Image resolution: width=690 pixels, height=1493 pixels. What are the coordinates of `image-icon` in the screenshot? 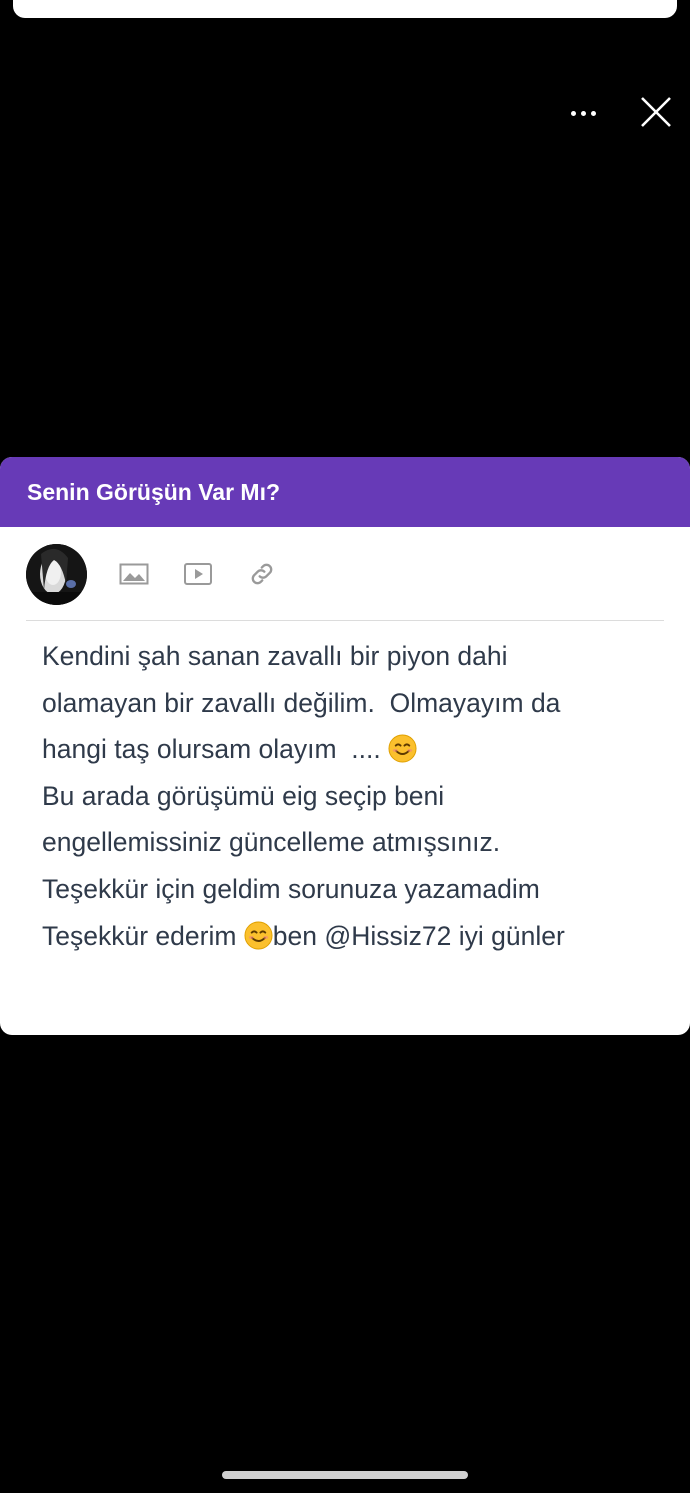 It's located at (134, 574).